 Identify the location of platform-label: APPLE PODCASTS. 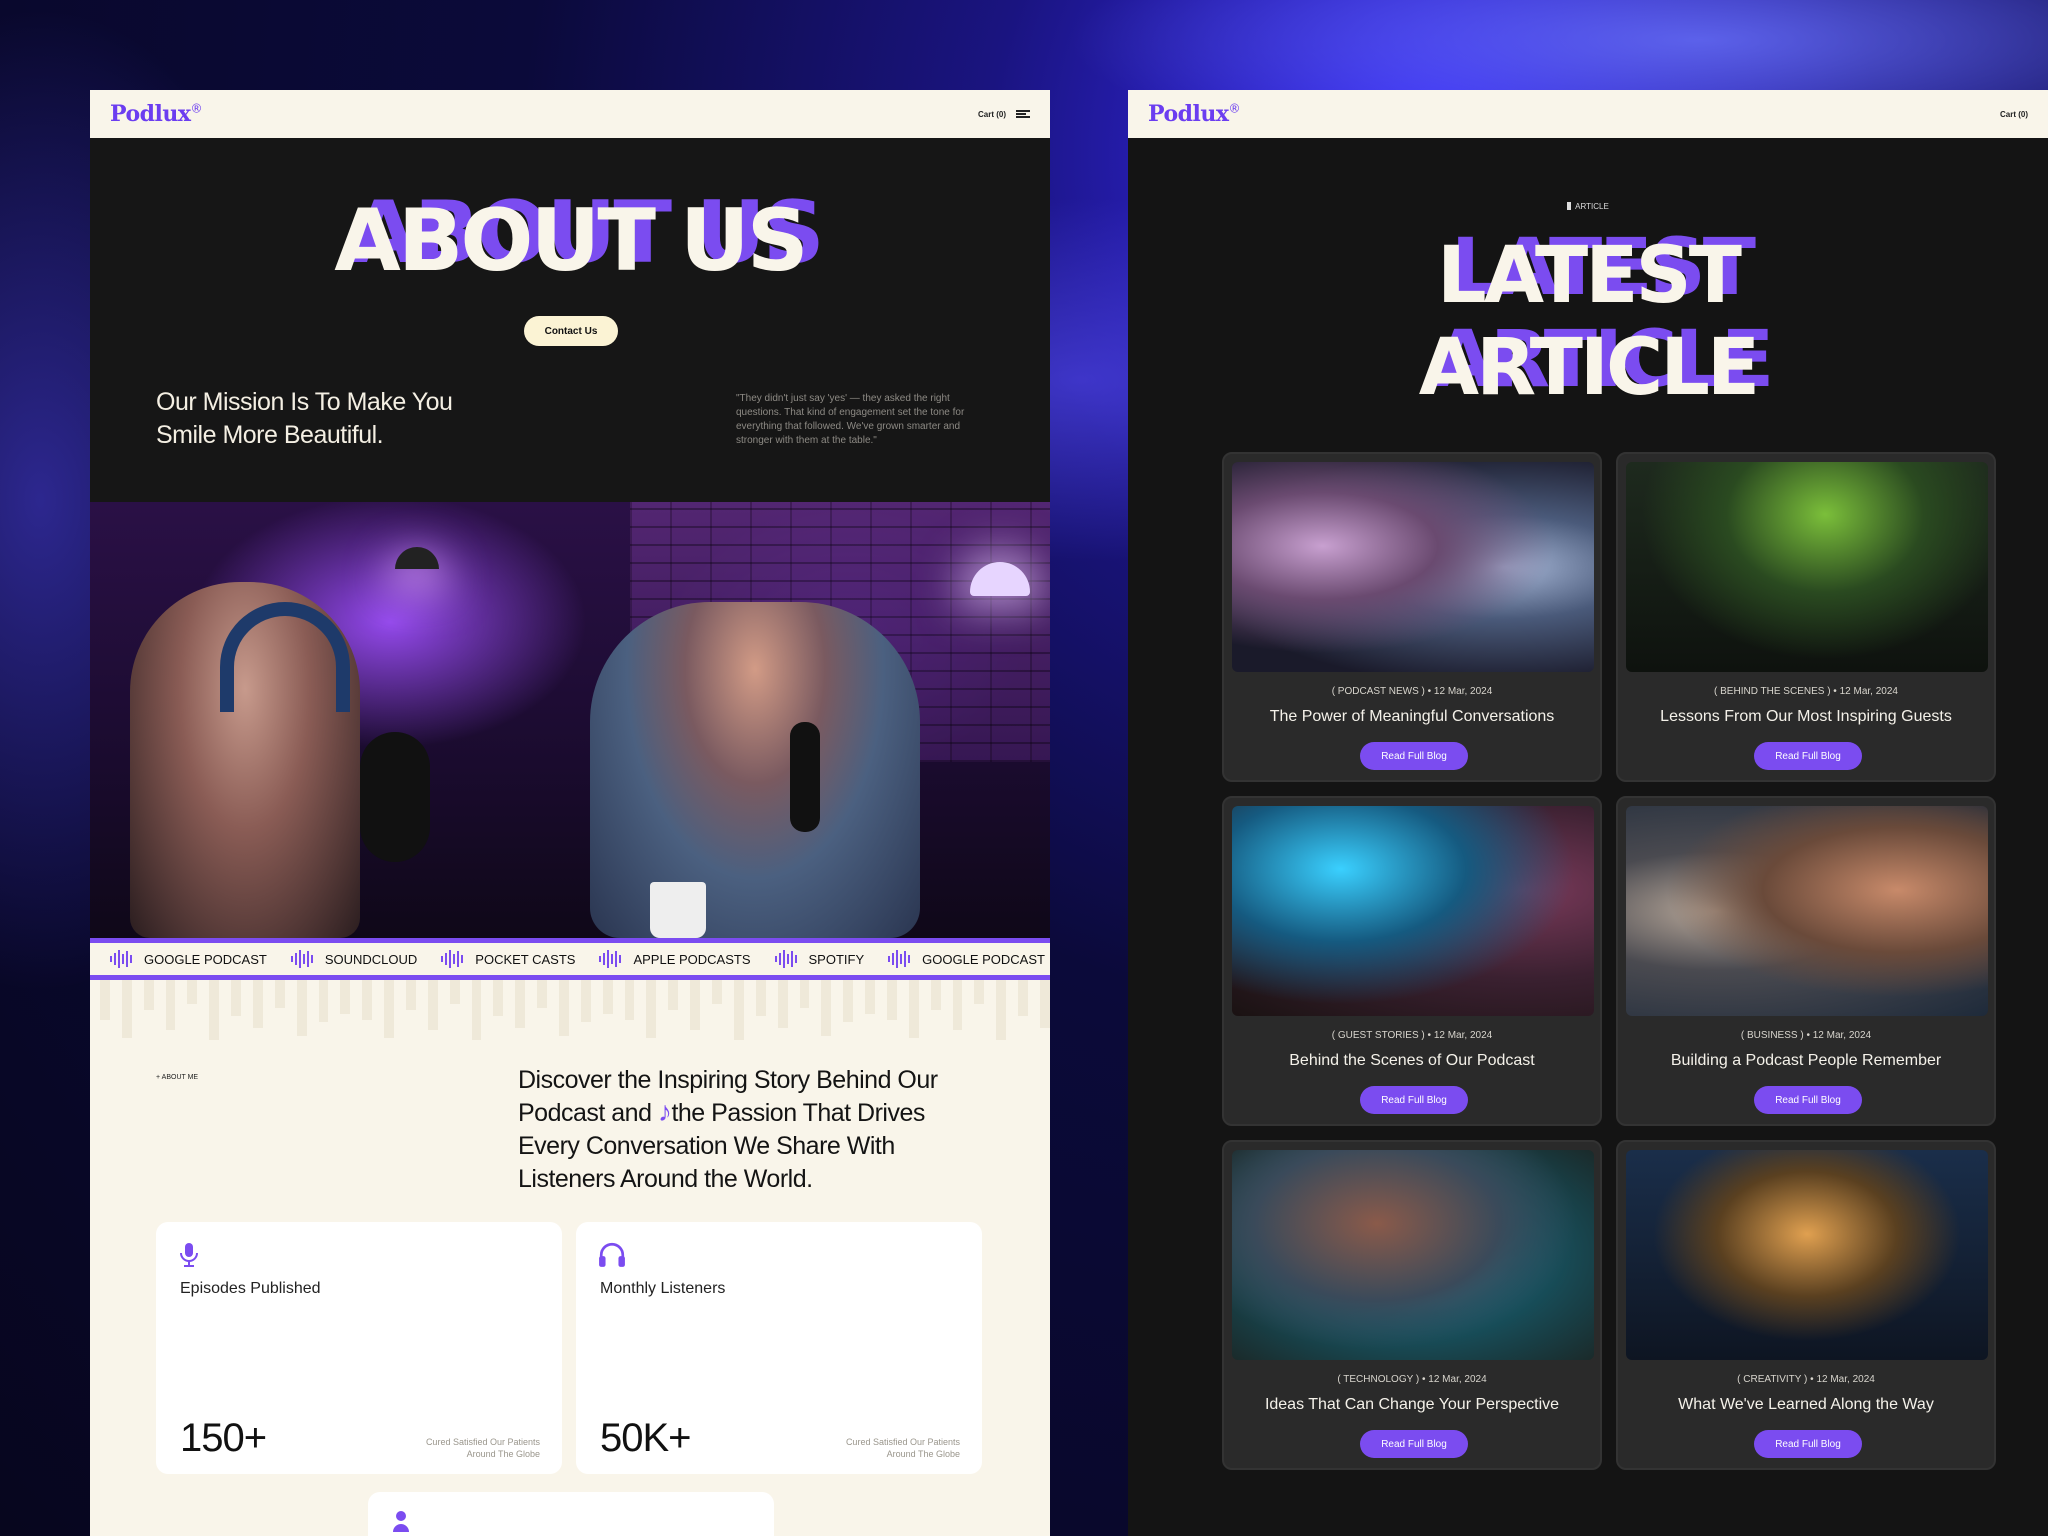
(692, 959).